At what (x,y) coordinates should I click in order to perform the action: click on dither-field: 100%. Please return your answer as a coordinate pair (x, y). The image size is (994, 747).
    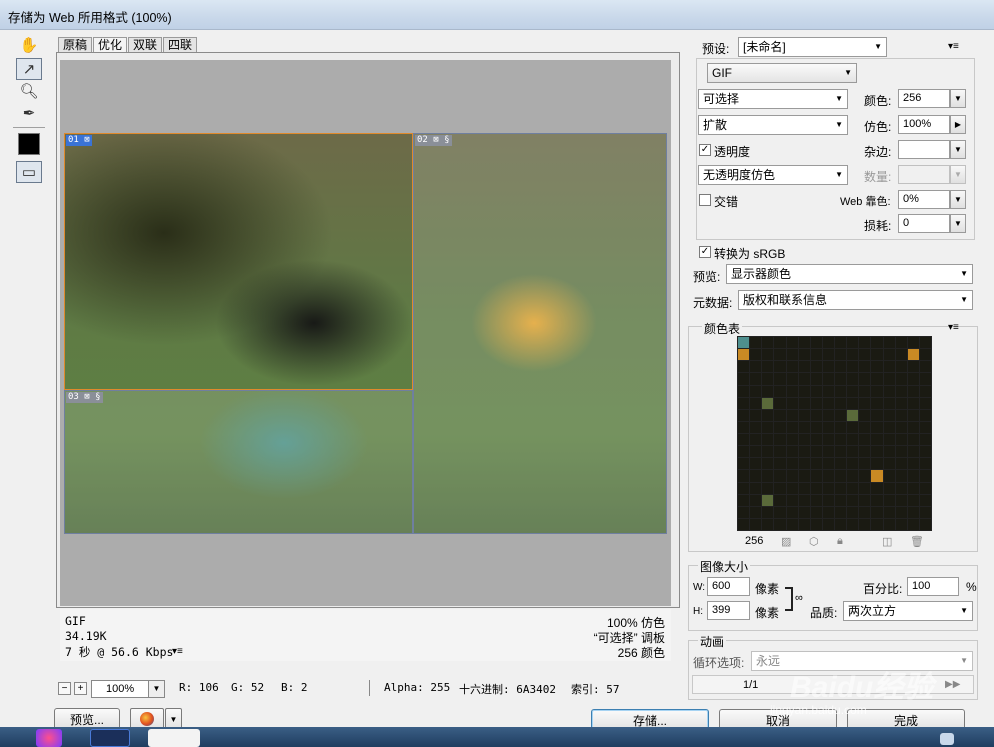
    Looking at the image, I should click on (924, 124).